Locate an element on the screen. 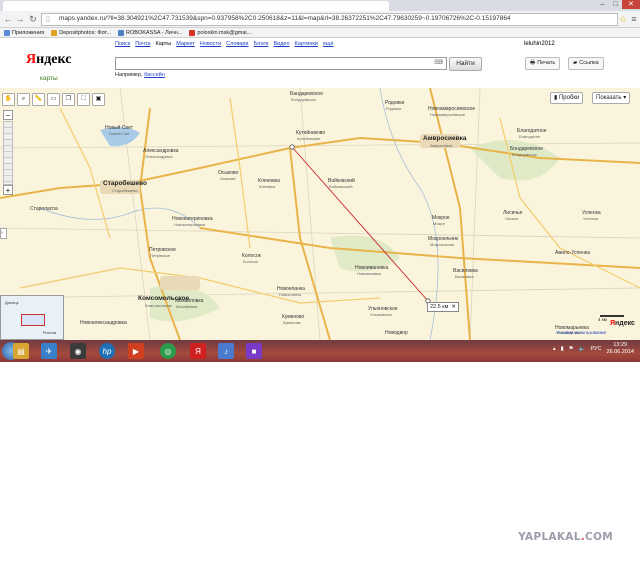  reload-icon: ↻ is located at coordinates (33, 19).